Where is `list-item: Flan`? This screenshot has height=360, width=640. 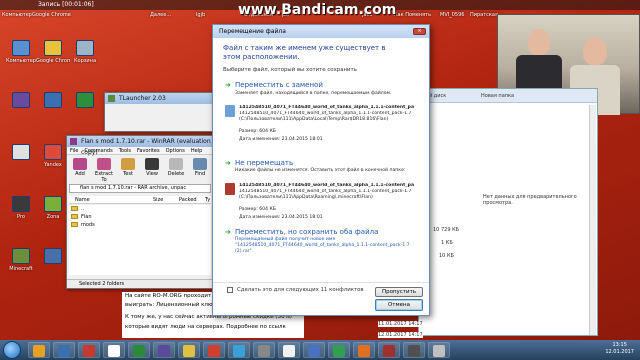 list-item: Flan is located at coordinates (140, 217).